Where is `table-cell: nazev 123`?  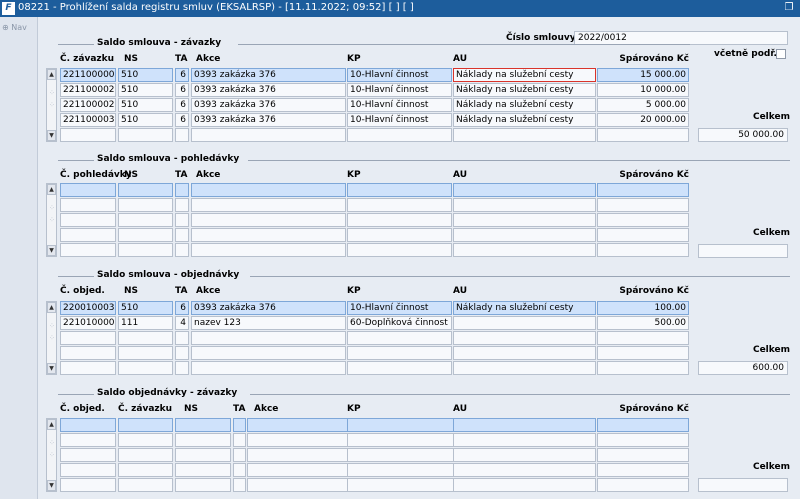 table-cell: nazev 123 is located at coordinates (268, 323).